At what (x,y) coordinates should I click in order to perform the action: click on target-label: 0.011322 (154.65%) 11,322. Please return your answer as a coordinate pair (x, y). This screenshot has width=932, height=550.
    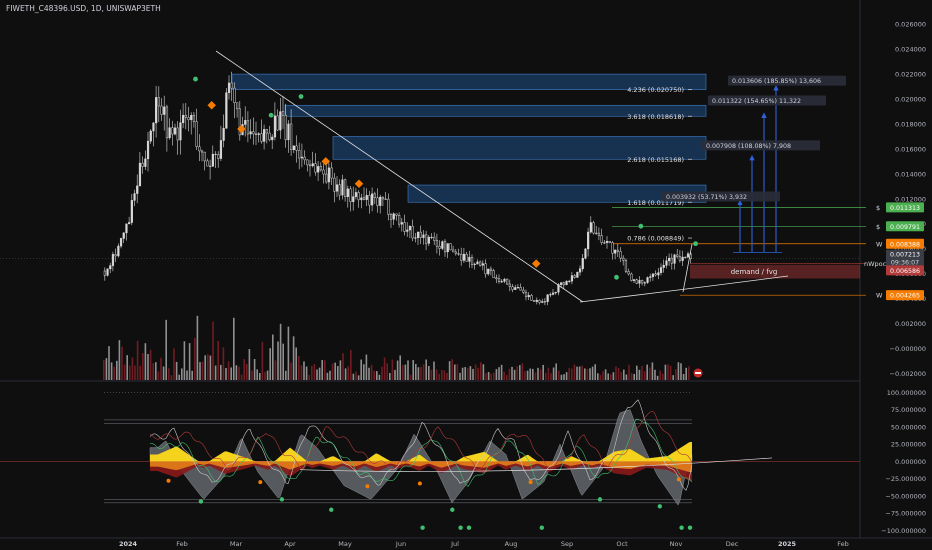
    Looking at the image, I should click on (756, 101).